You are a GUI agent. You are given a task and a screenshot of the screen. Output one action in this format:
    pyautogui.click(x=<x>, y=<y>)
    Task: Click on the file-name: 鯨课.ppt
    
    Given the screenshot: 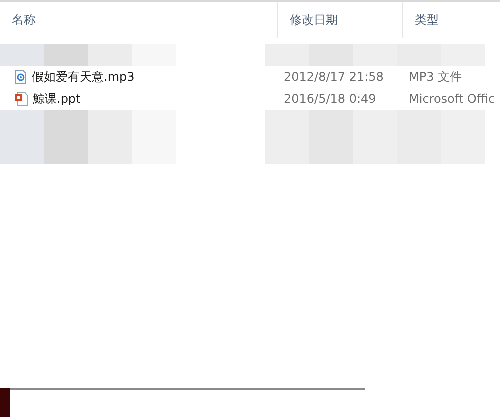 What is the action you would take?
    pyautogui.click(x=57, y=99)
    